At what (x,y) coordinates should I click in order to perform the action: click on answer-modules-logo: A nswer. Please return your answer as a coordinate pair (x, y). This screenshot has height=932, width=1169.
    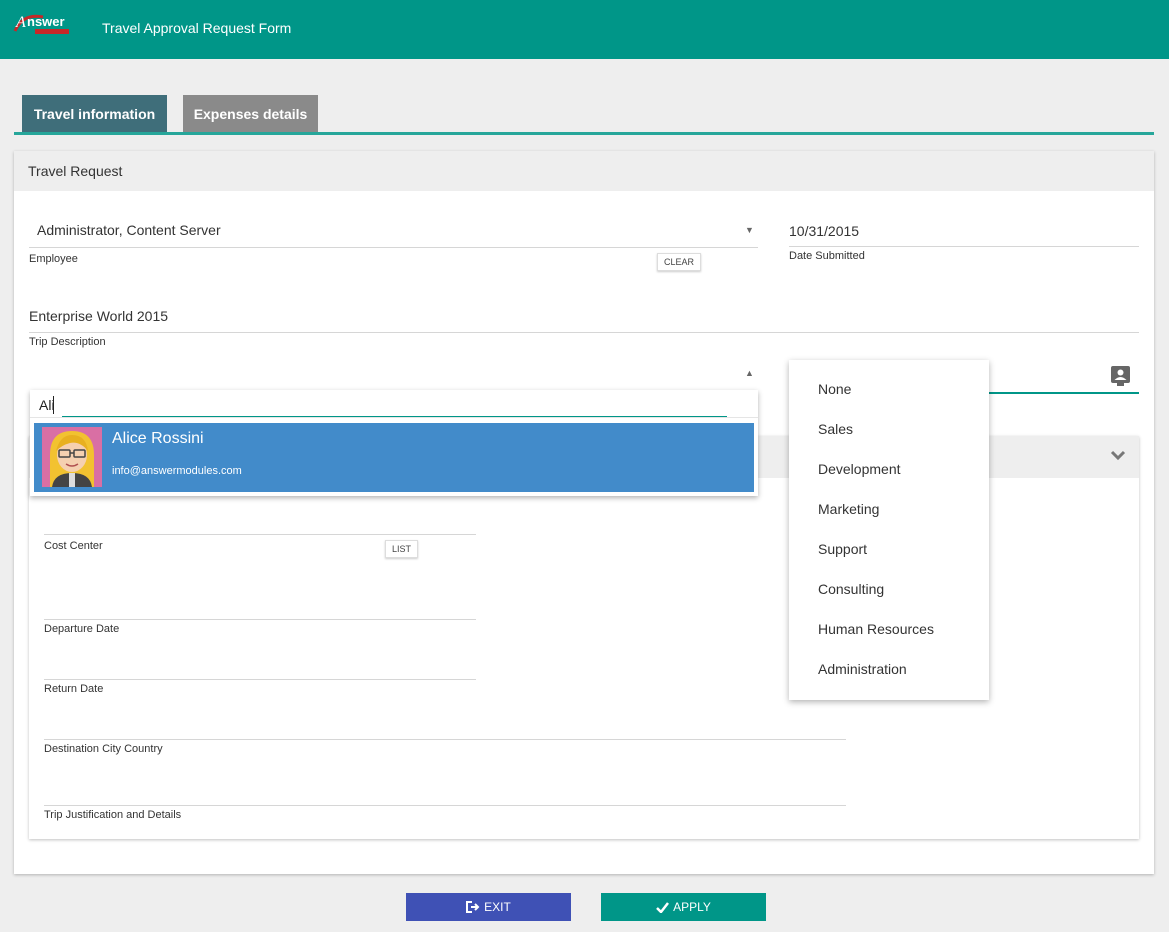
    Looking at the image, I should click on (41, 24).